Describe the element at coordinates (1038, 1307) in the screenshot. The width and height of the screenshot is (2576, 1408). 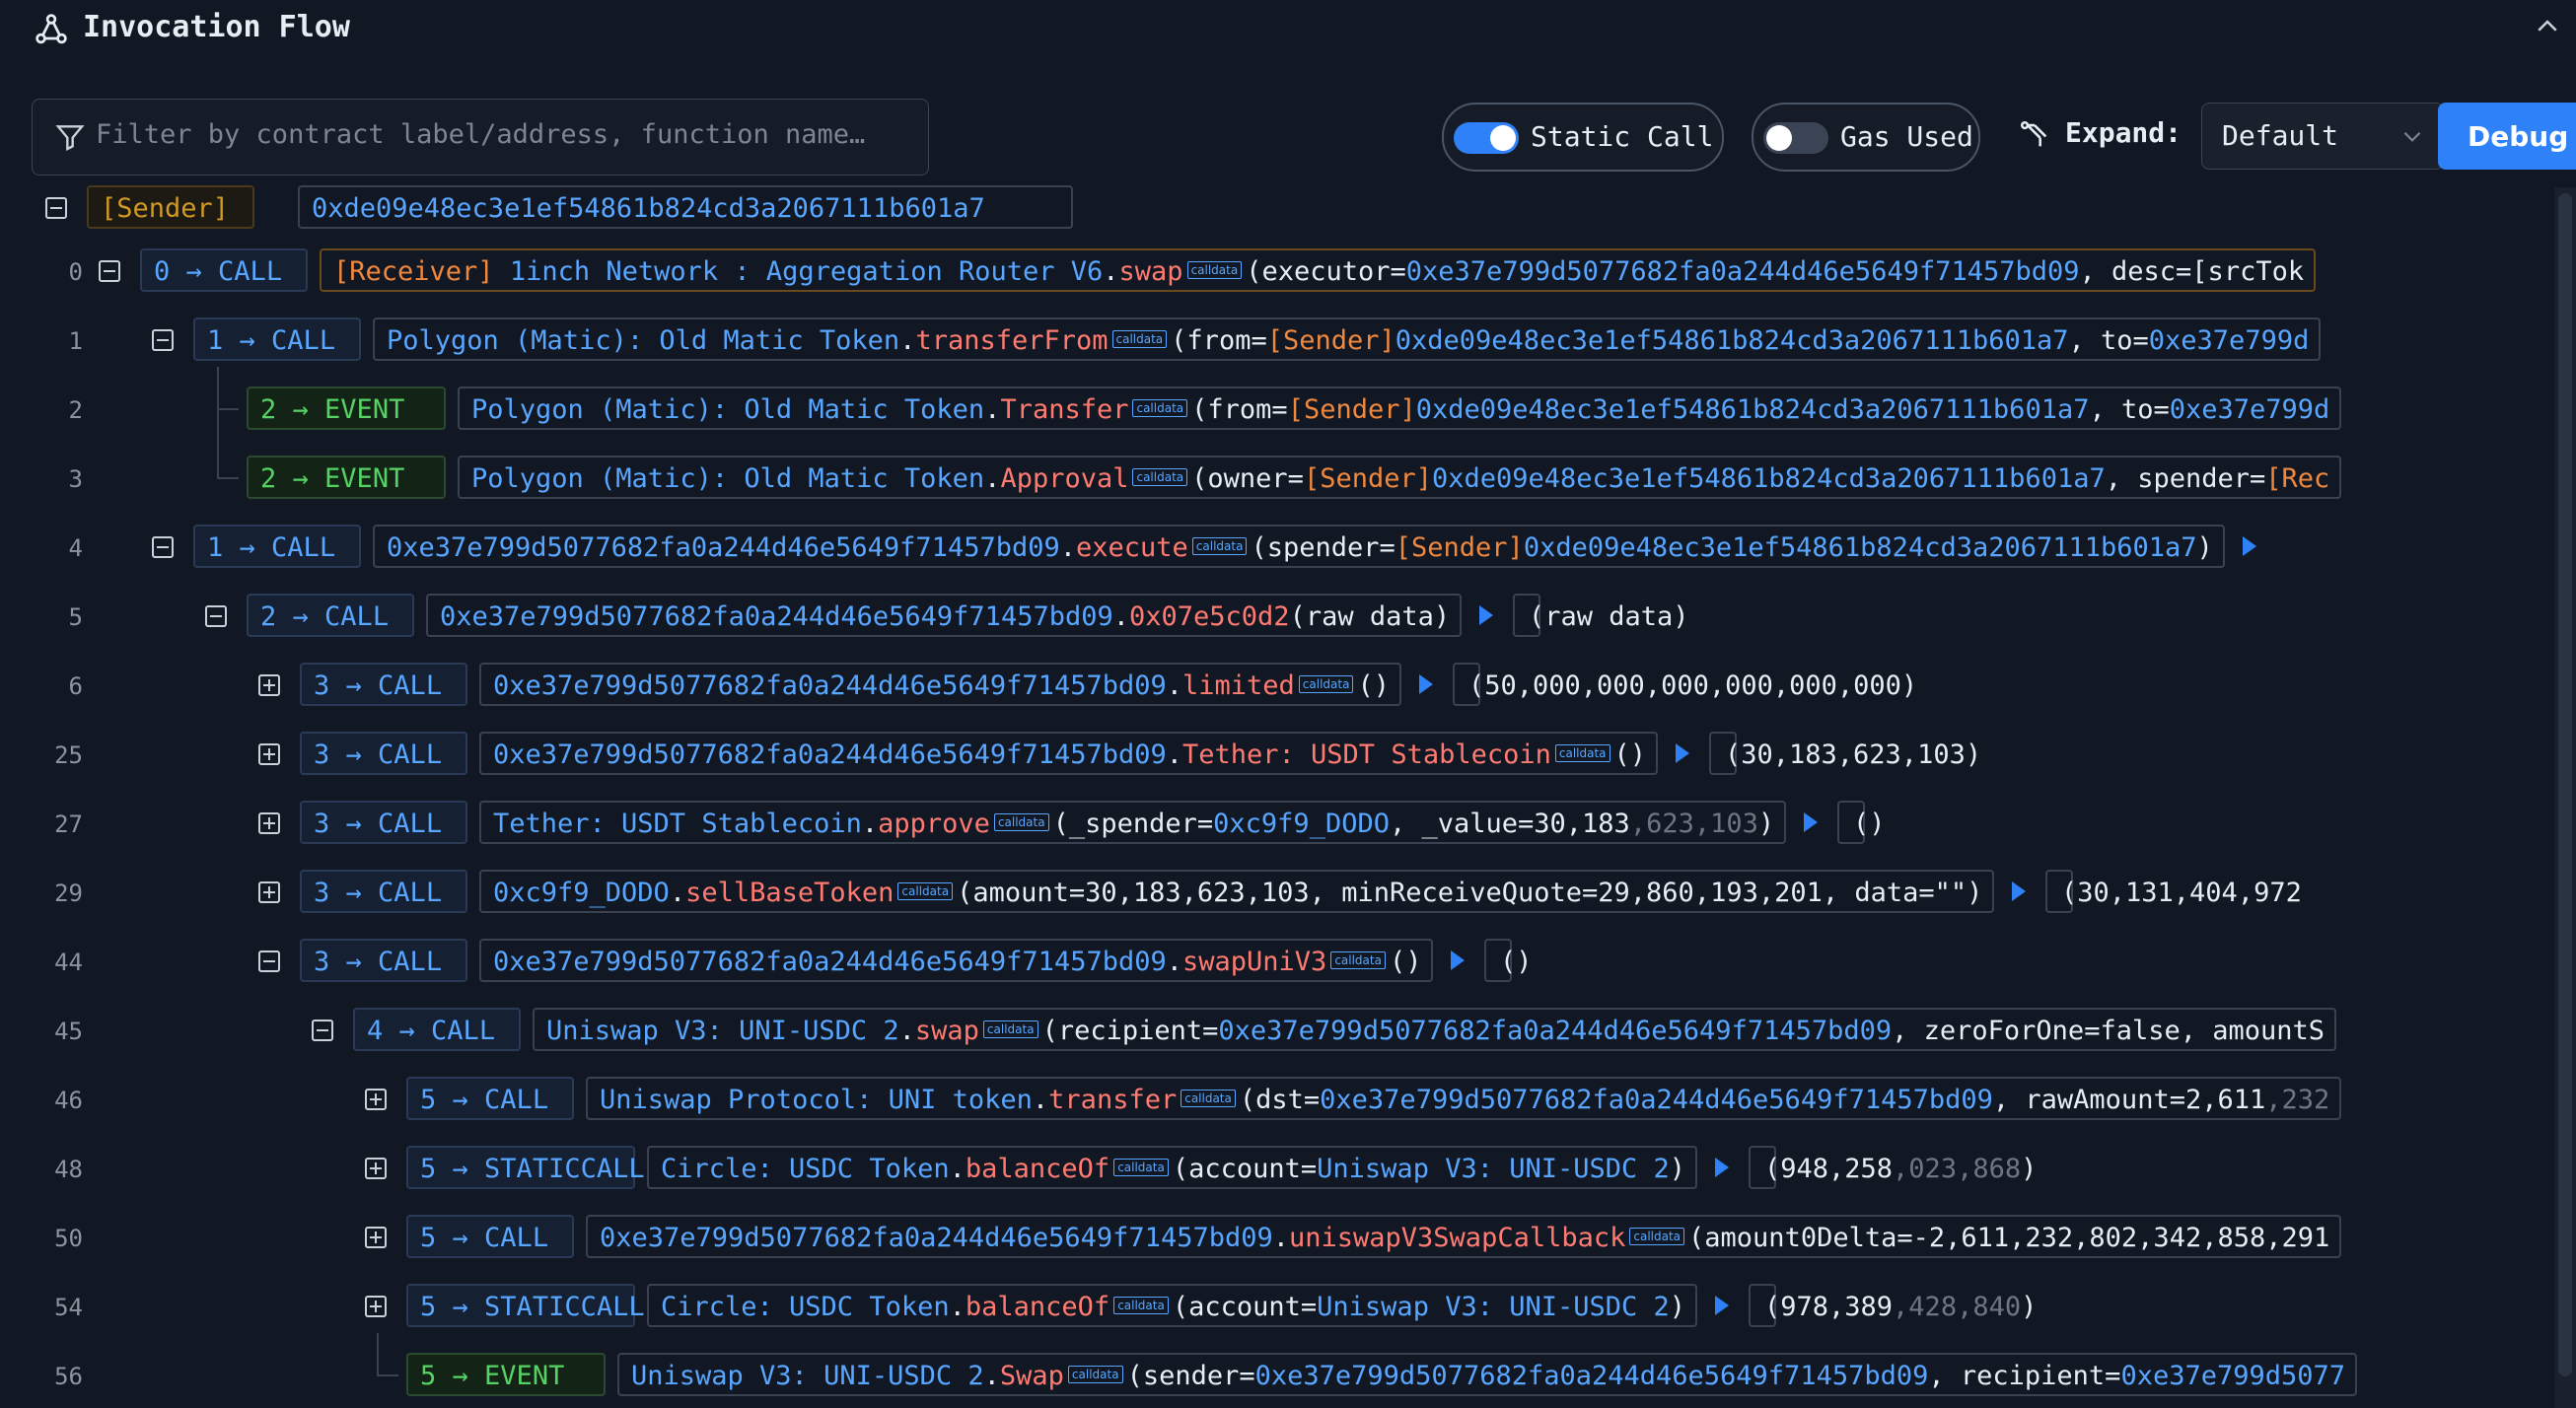
I see `method-name: balanceOf` at that location.